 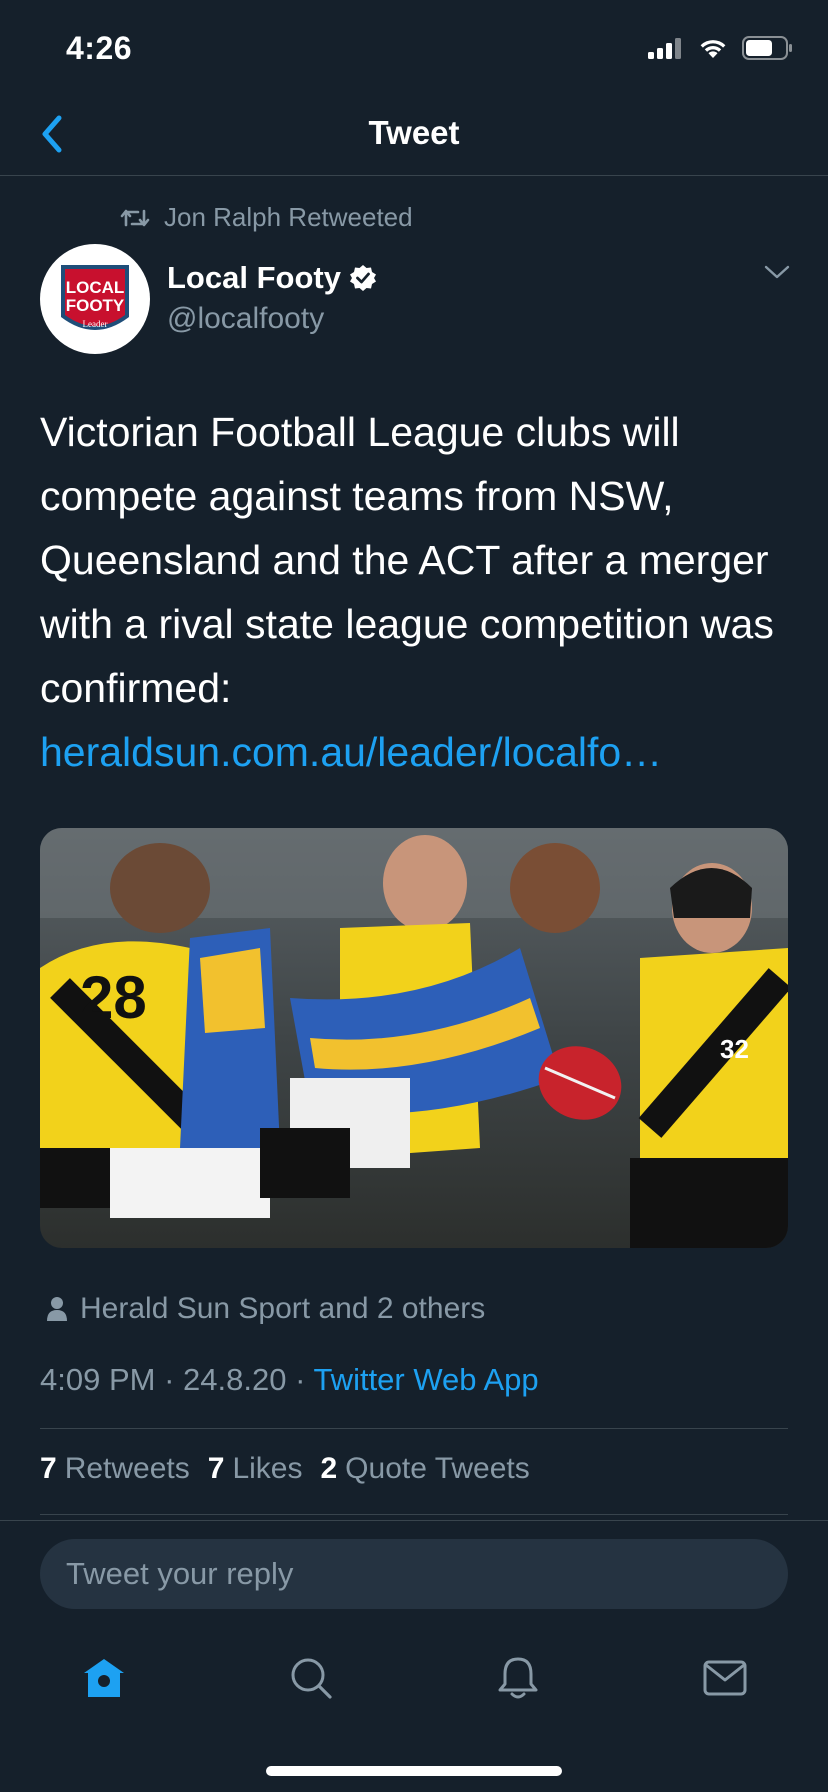 What do you see at coordinates (713, 49) in the screenshot?
I see `wifi-icon` at bounding box center [713, 49].